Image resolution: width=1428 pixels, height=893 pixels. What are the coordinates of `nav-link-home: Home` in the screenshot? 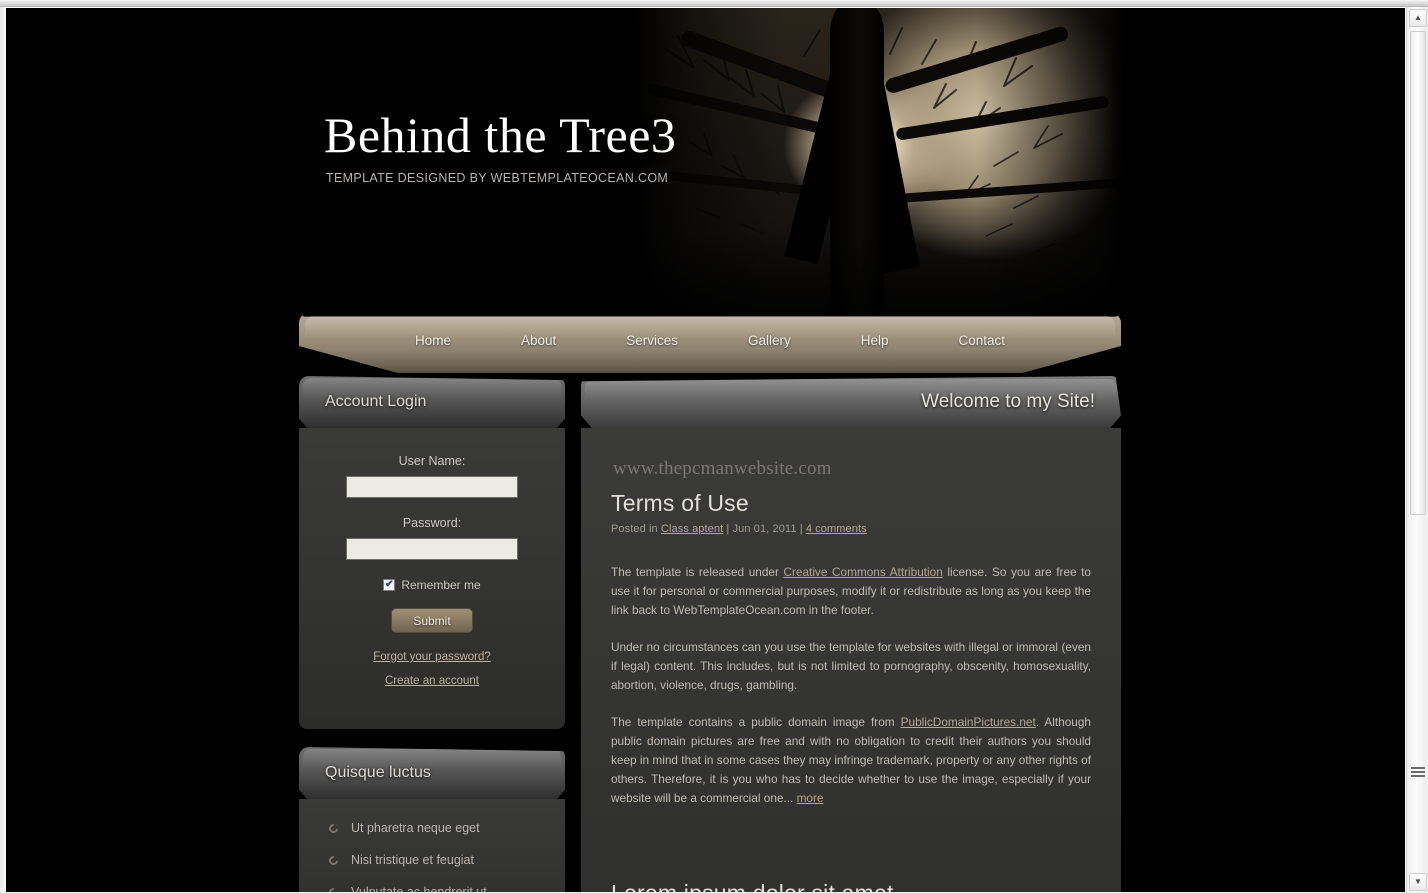 It's located at (433, 340).